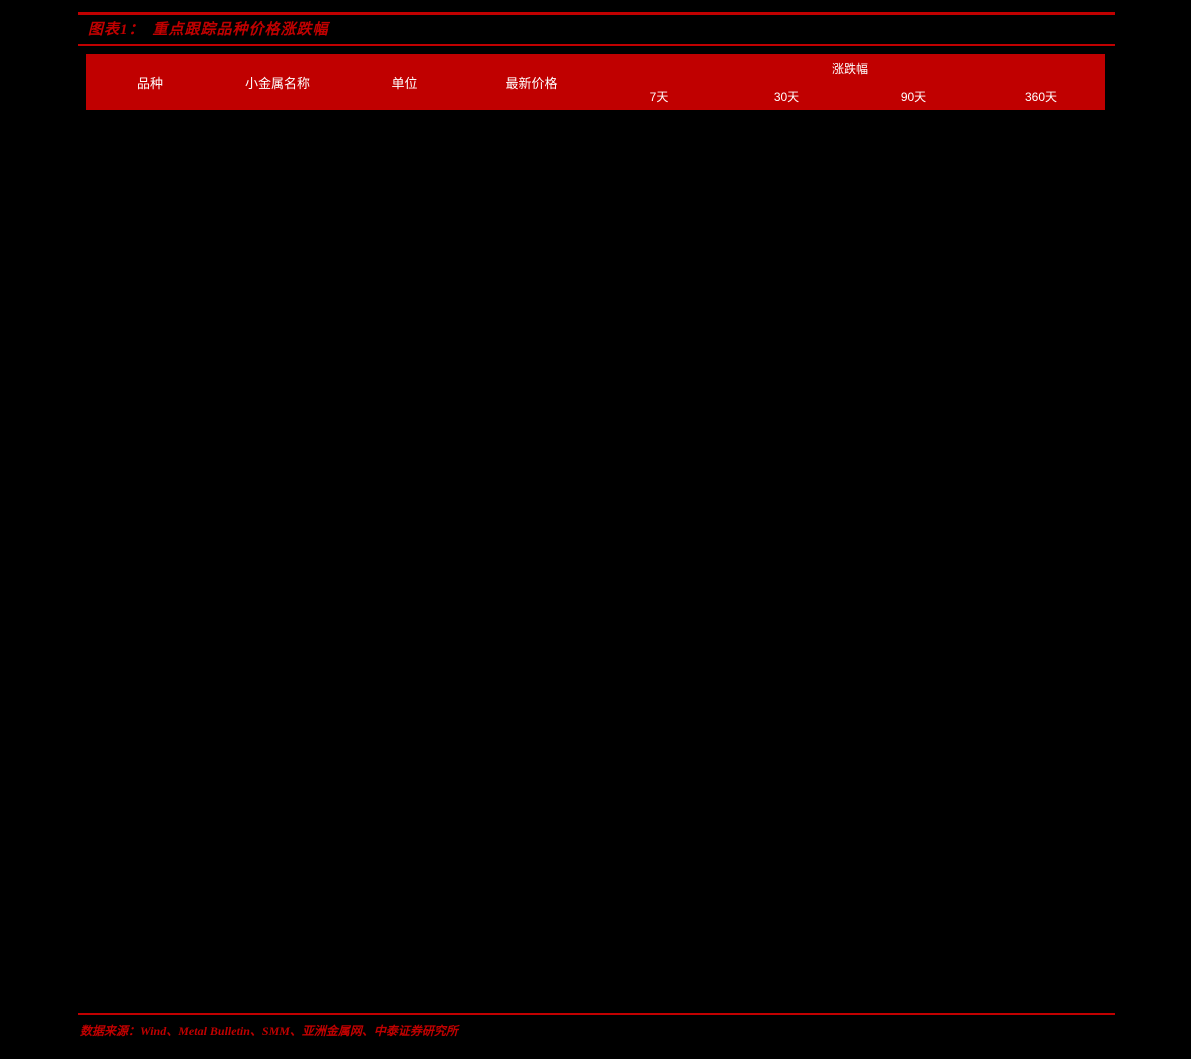 The height and width of the screenshot is (1059, 1191). What do you see at coordinates (913, 96) in the screenshot?
I see `column-header-change-90d: 90天` at bounding box center [913, 96].